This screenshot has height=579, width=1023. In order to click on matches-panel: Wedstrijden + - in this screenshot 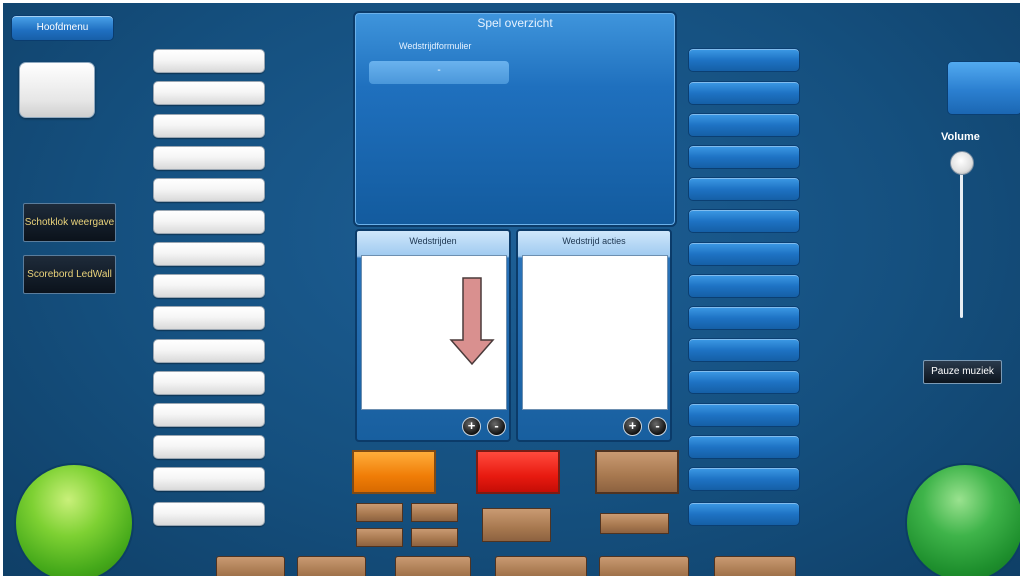, I will do `click(433, 335)`.